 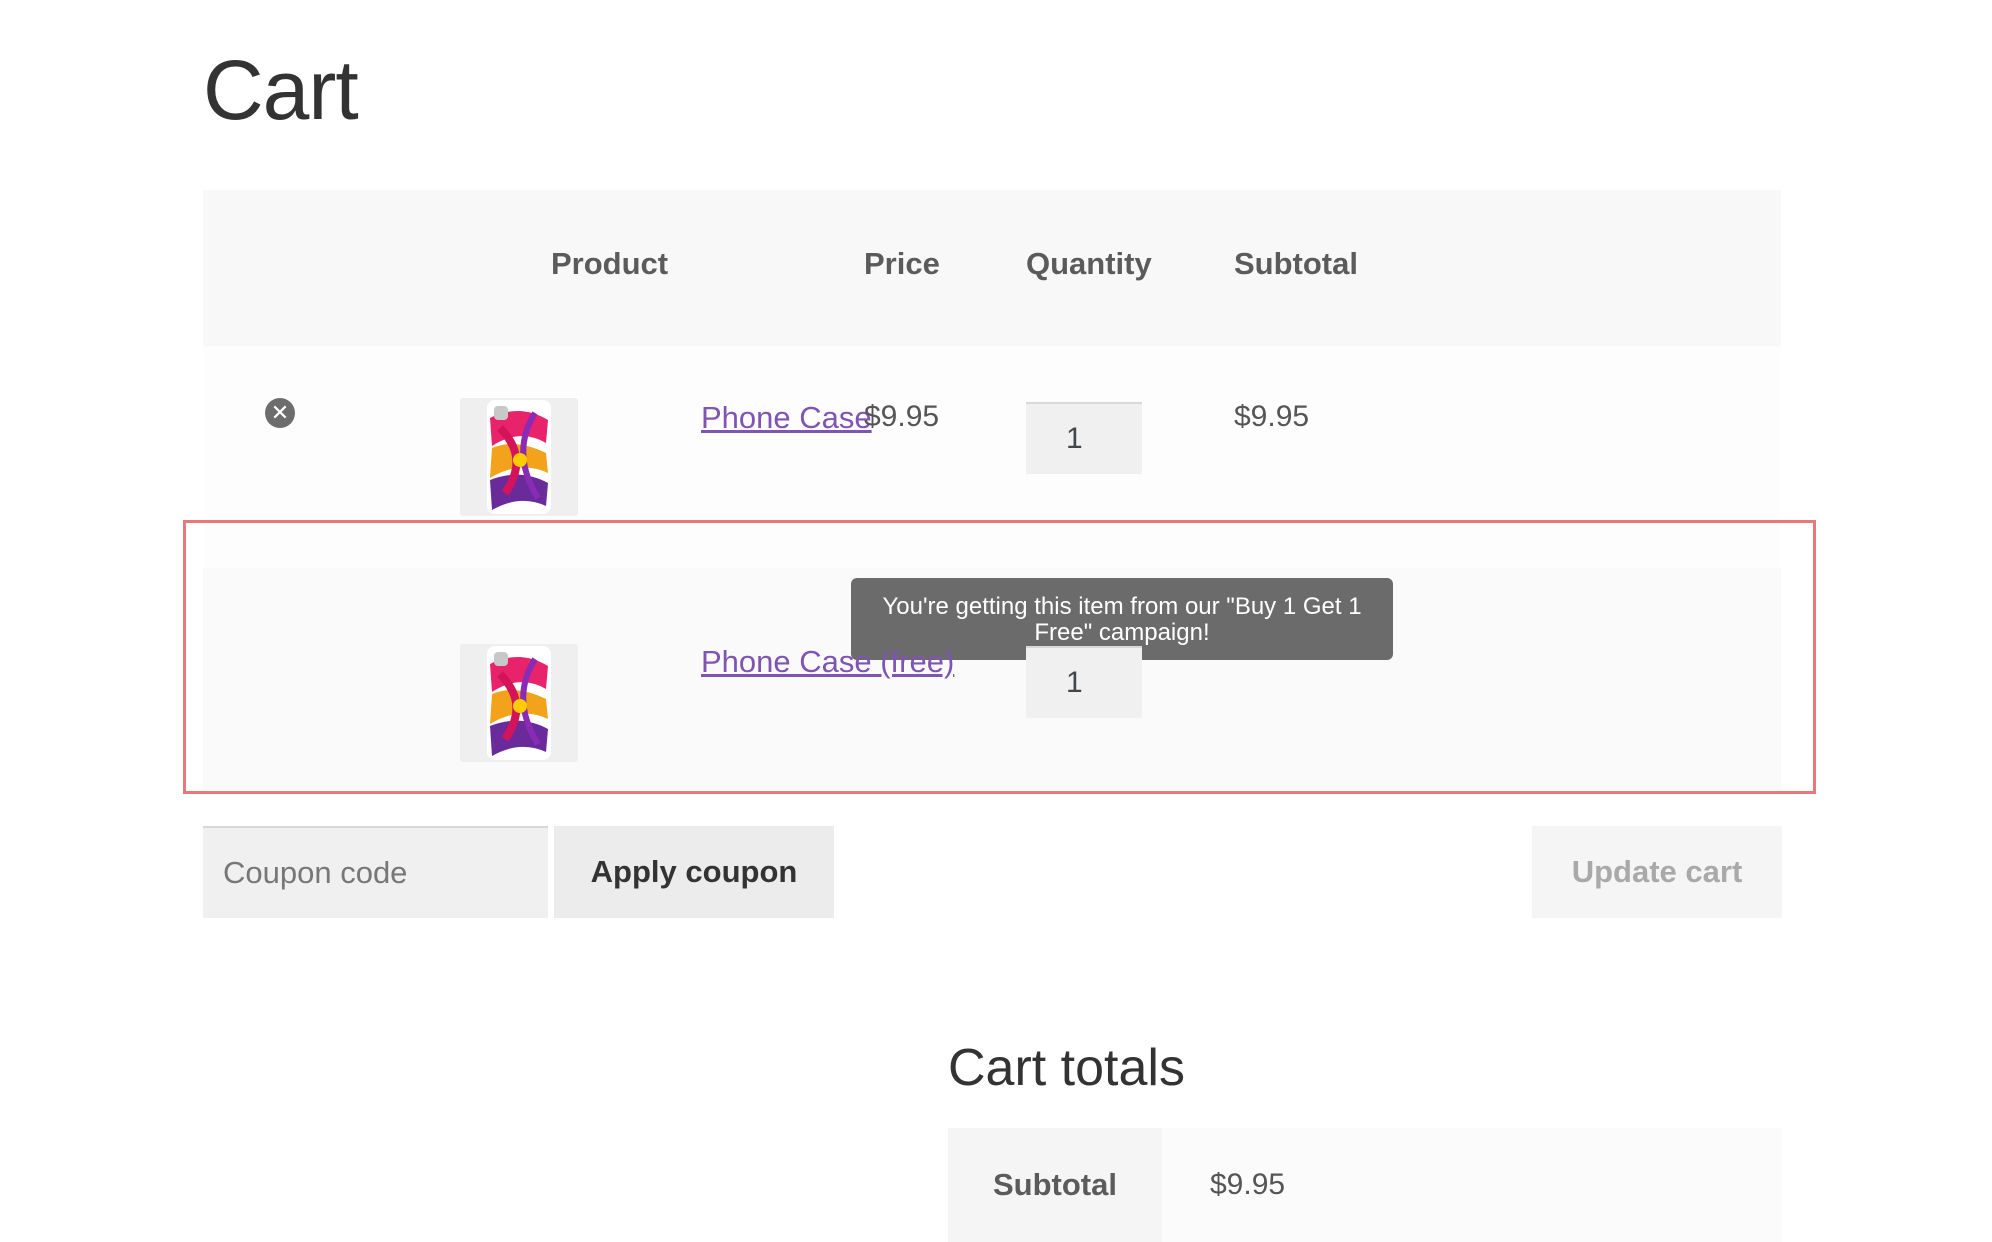 What do you see at coordinates (375, 872) in the screenshot?
I see `coupon-code-input` at bounding box center [375, 872].